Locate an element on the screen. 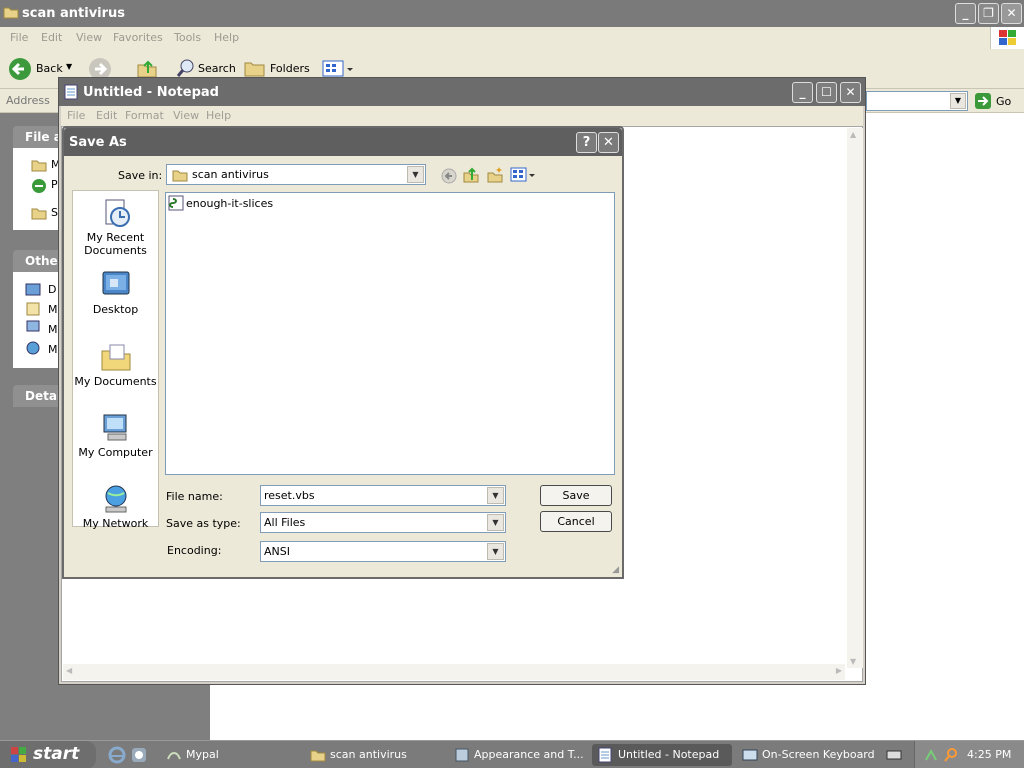 The width and height of the screenshot is (1024, 768). place-my-documents: My Documents is located at coordinates (115, 364).